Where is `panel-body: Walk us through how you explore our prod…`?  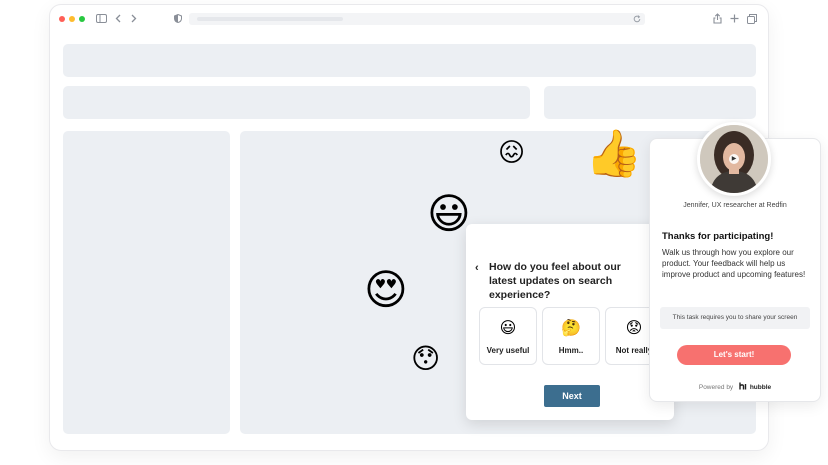 panel-body: Walk us through how you explore our prod… is located at coordinates (734, 263).